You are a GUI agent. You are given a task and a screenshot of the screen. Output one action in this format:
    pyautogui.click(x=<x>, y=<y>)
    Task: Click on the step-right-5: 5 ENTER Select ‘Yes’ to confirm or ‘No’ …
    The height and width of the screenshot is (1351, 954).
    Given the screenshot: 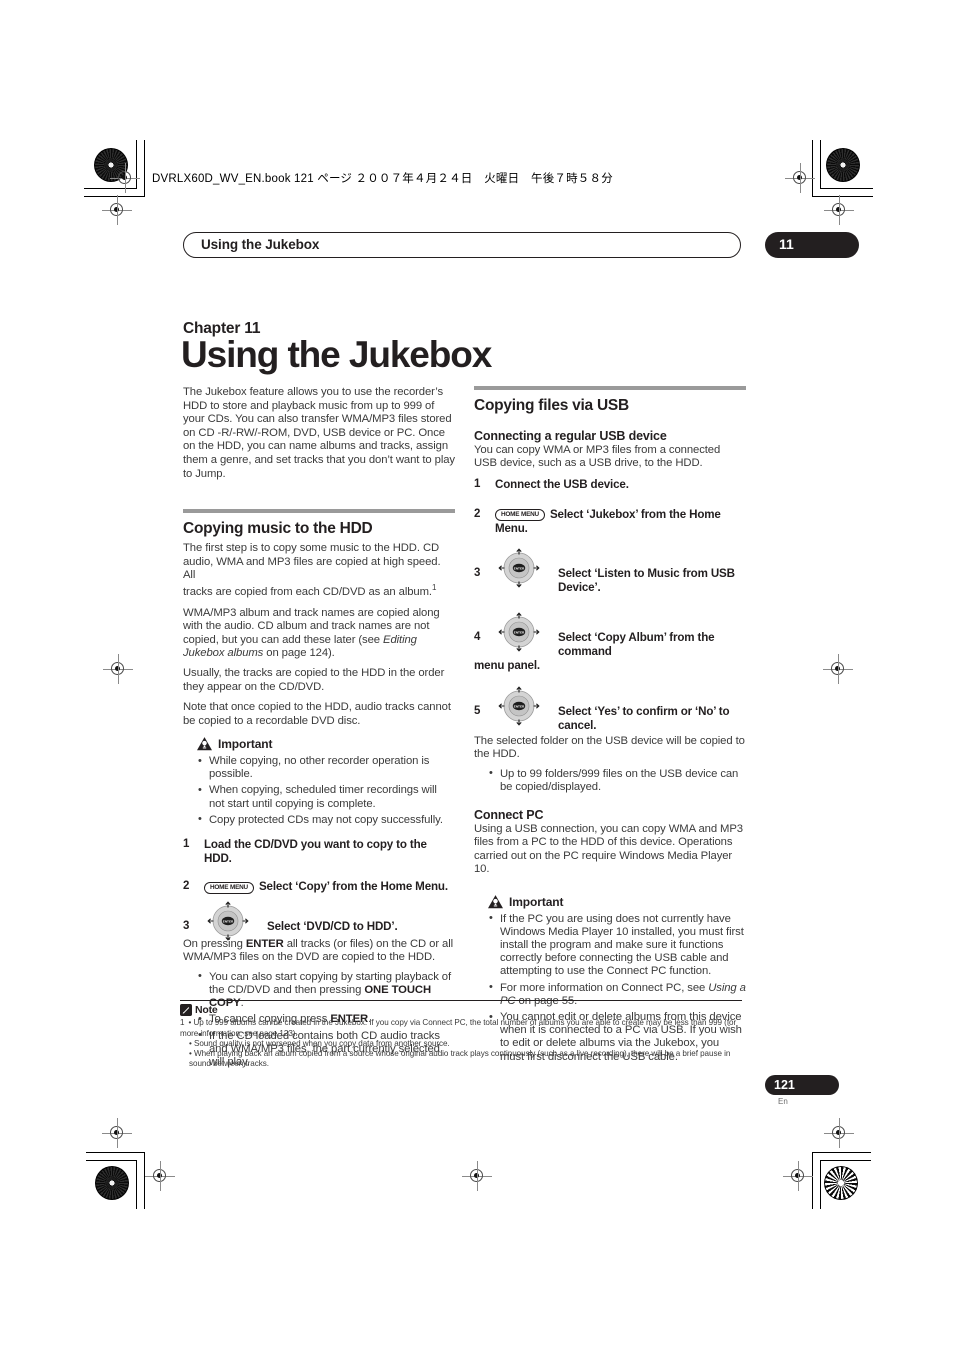 What is the action you would take?
    pyautogui.click(x=610, y=709)
    